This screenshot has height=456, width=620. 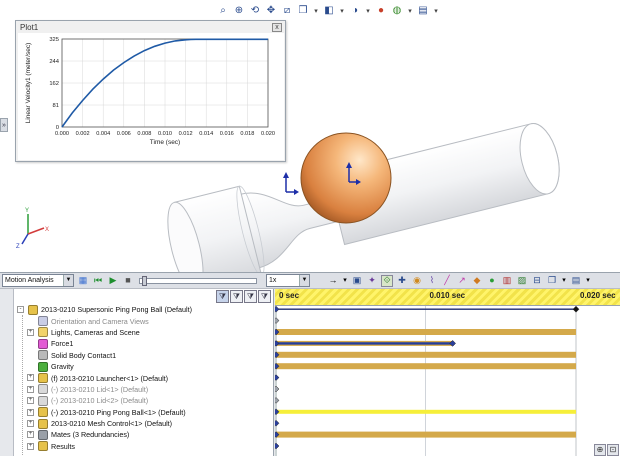 What do you see at coordinates (447, 297) in the screenshot?
I see `timeline-ruler: 0 sec 0.010 sec 0.020 sec` at bounding box center [447, 297].